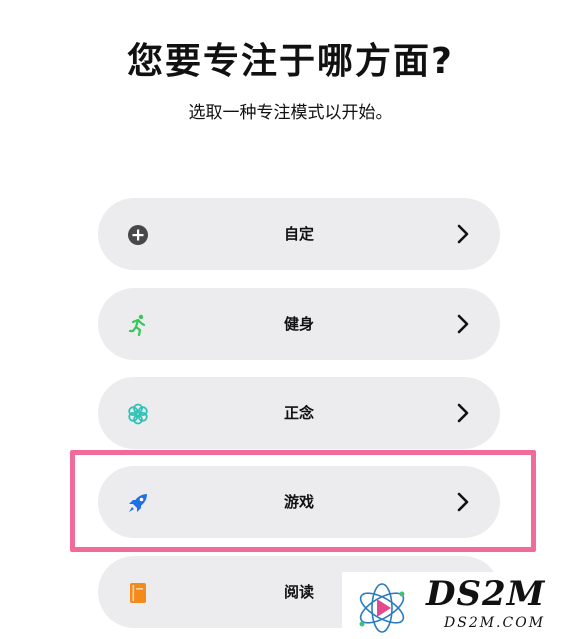  I want to click on option-label: 自定, so click(298, 234).